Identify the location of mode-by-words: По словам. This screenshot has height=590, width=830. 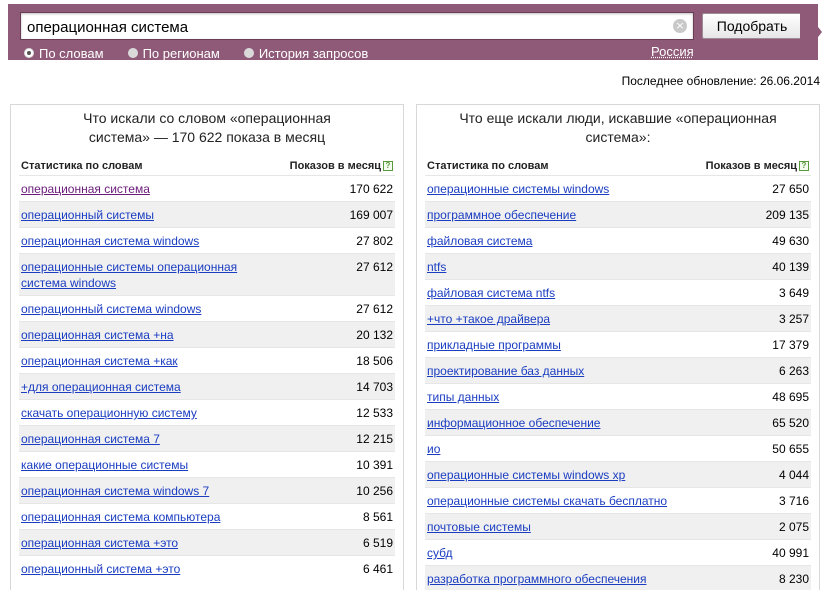
(64, 53).